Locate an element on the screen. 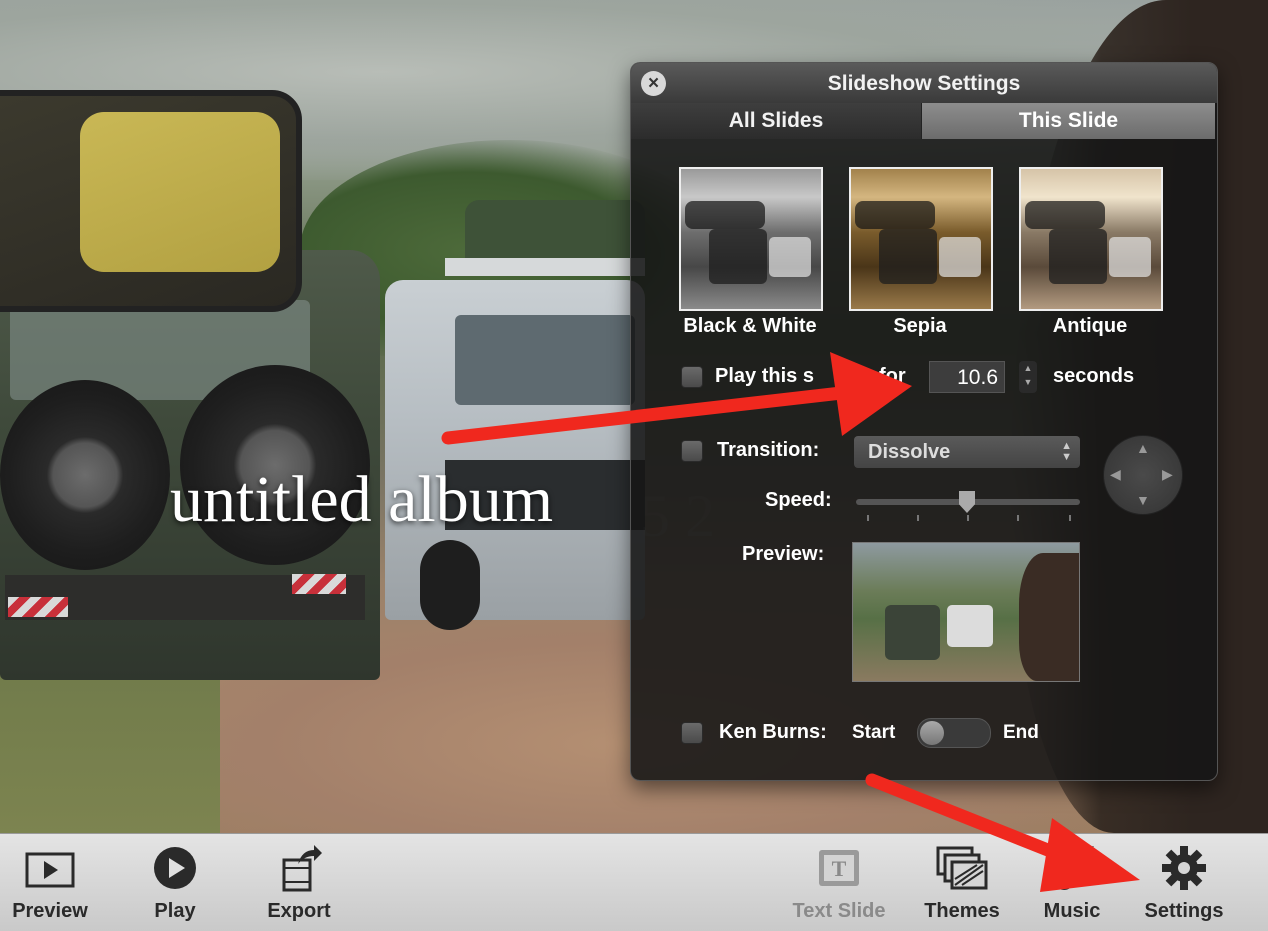 Image resolution: width=1268 pixels, height=931 pixels. panel-titlebar: × Slideshow Settings is located at coordinates (924, 83).